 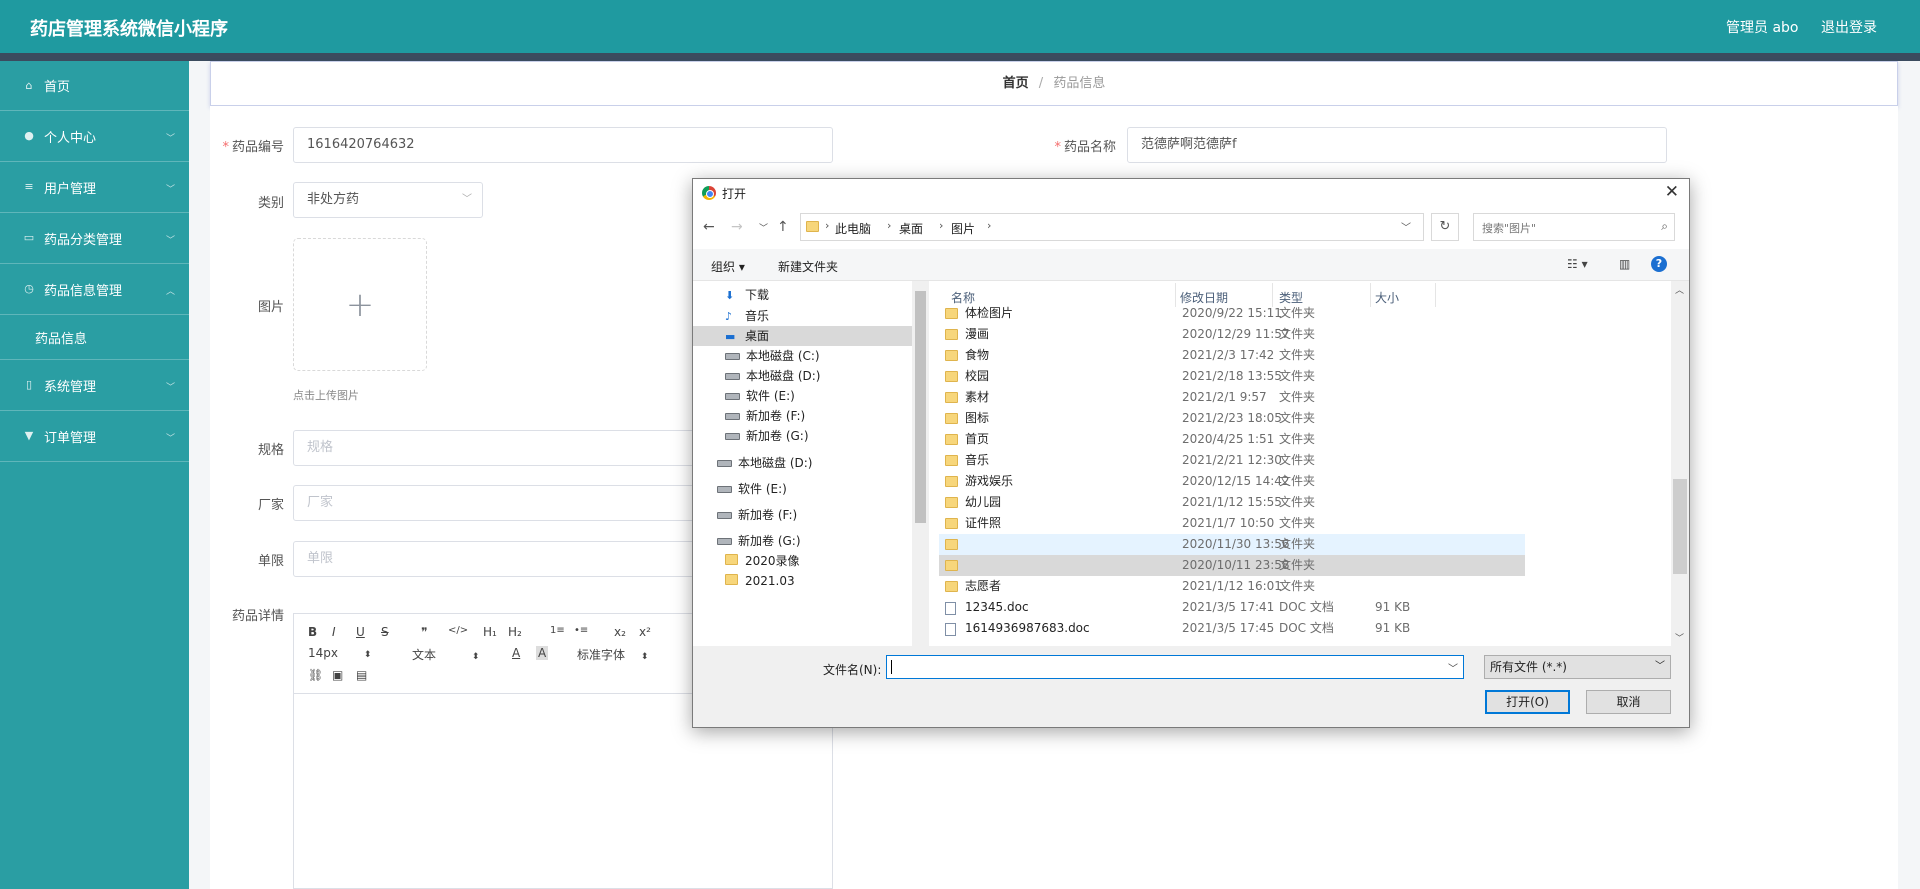 What do you see at coordinates (361, 675) in the screenshot?
I see `video-icon: ▤` at bounding box center [361, 675].